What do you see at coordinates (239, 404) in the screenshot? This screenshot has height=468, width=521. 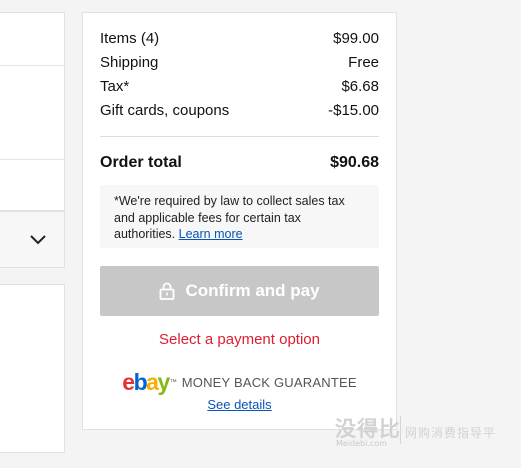 I see `see-details-link: See details` at bounding box center [239, 404].